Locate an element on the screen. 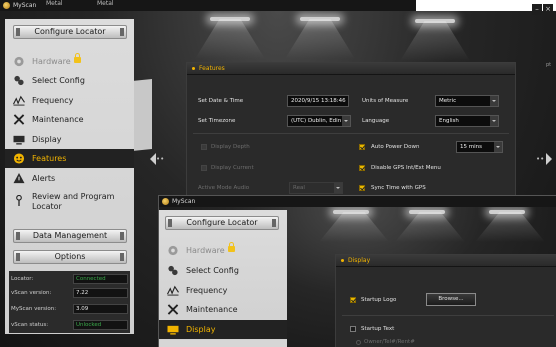 Image resolution: width=556 pixels, height=347 pixels. units-of-measure-label: Units of Measure is located at coordinates (385, 101).